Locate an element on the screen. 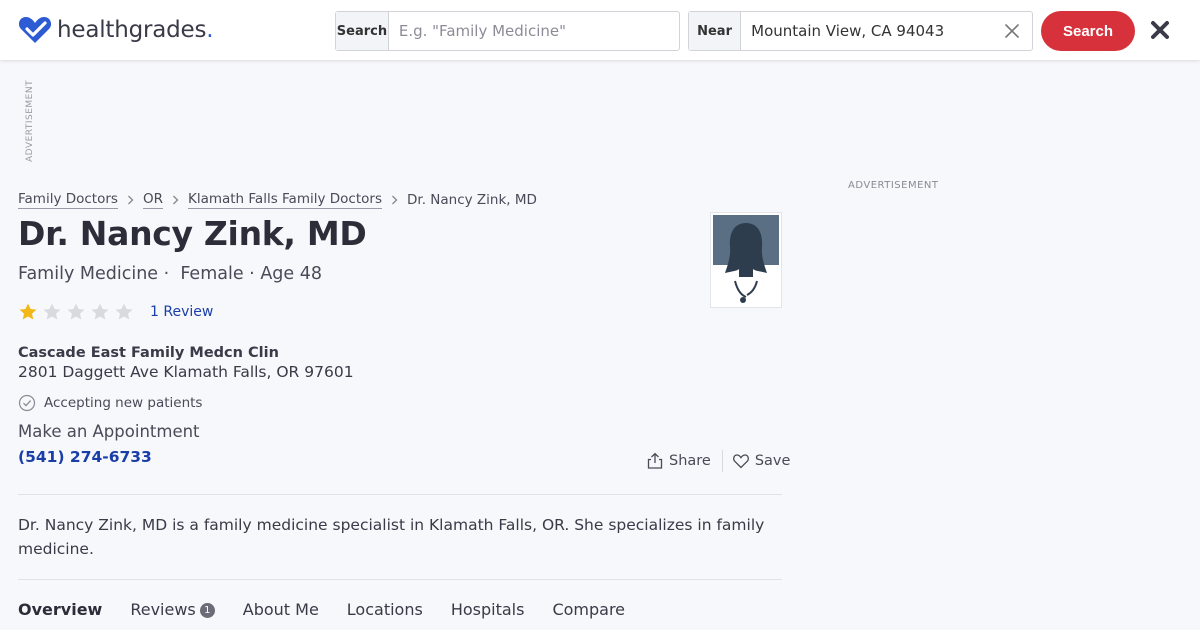 The height and width of the screenshot is (630, 1200). profile-actions: Share Save is located at coordinates (718, 461).